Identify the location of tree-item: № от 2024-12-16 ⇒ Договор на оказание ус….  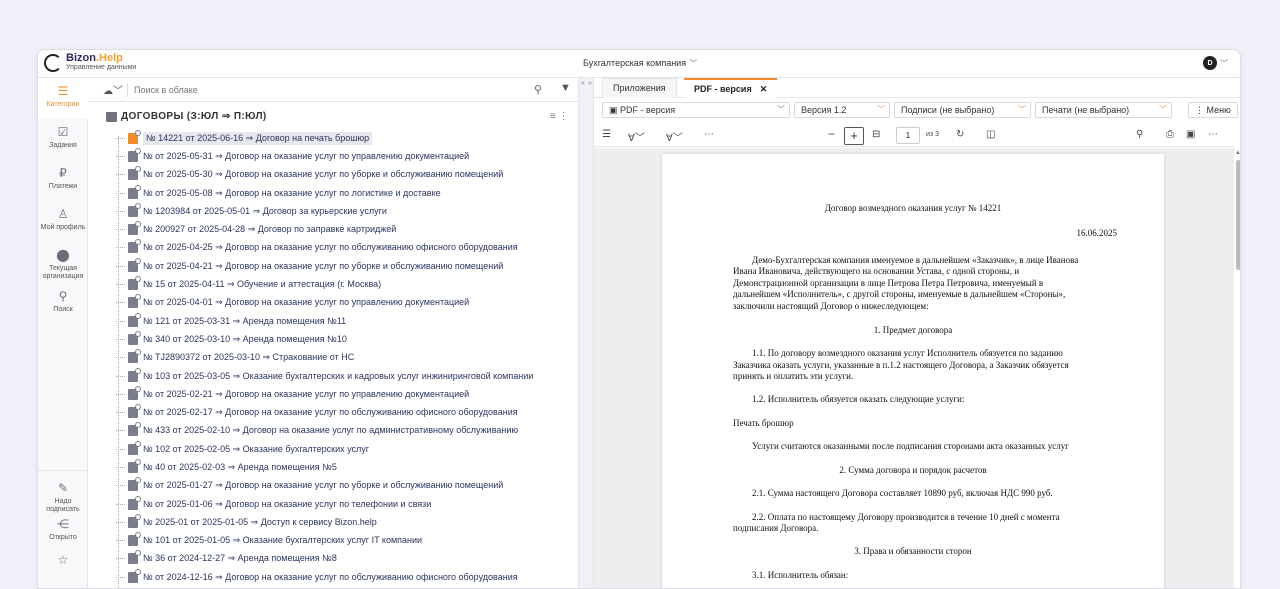
(343, 577).